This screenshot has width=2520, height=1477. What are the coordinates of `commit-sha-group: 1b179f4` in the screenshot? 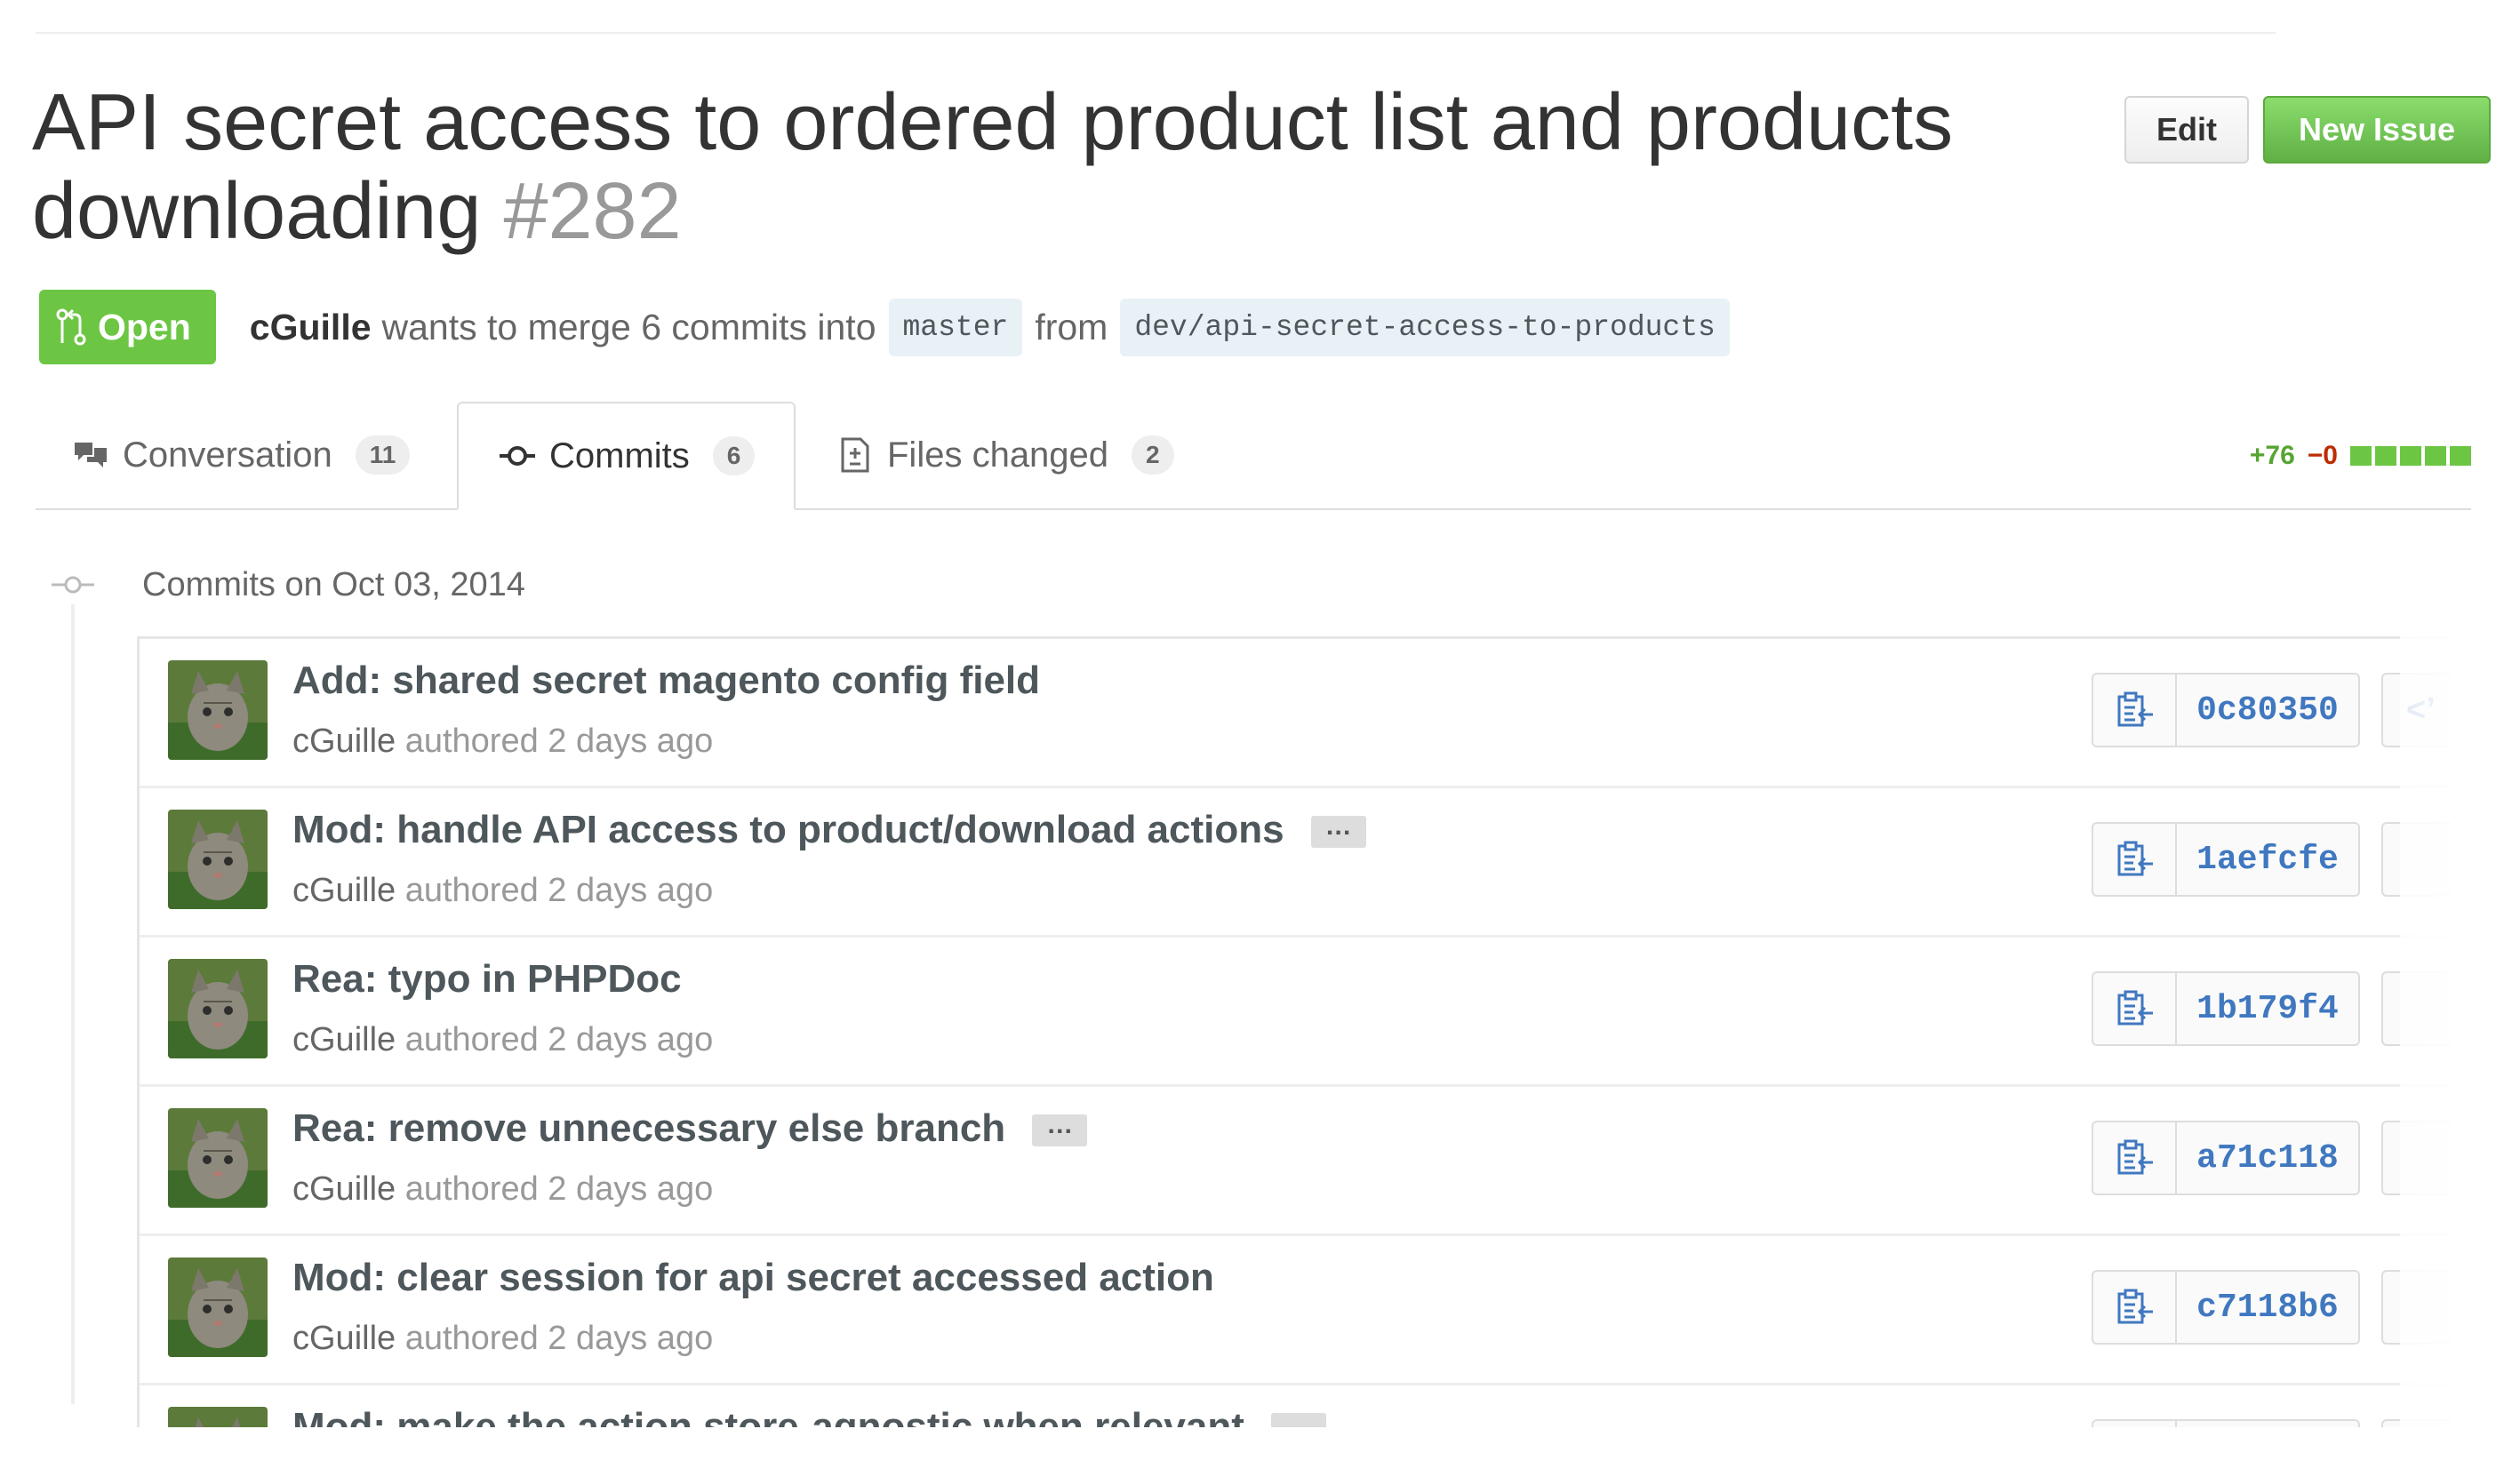 It's located at (2226, 1008).